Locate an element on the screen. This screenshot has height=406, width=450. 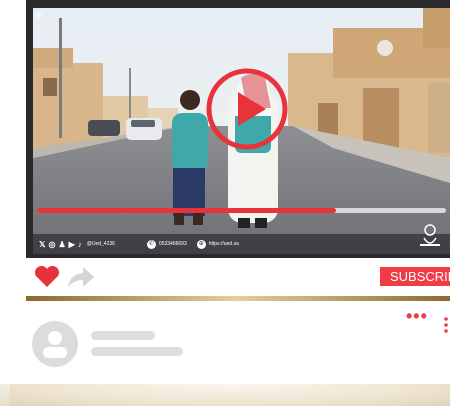
decorative-footer is located at coordinates (225, 395).